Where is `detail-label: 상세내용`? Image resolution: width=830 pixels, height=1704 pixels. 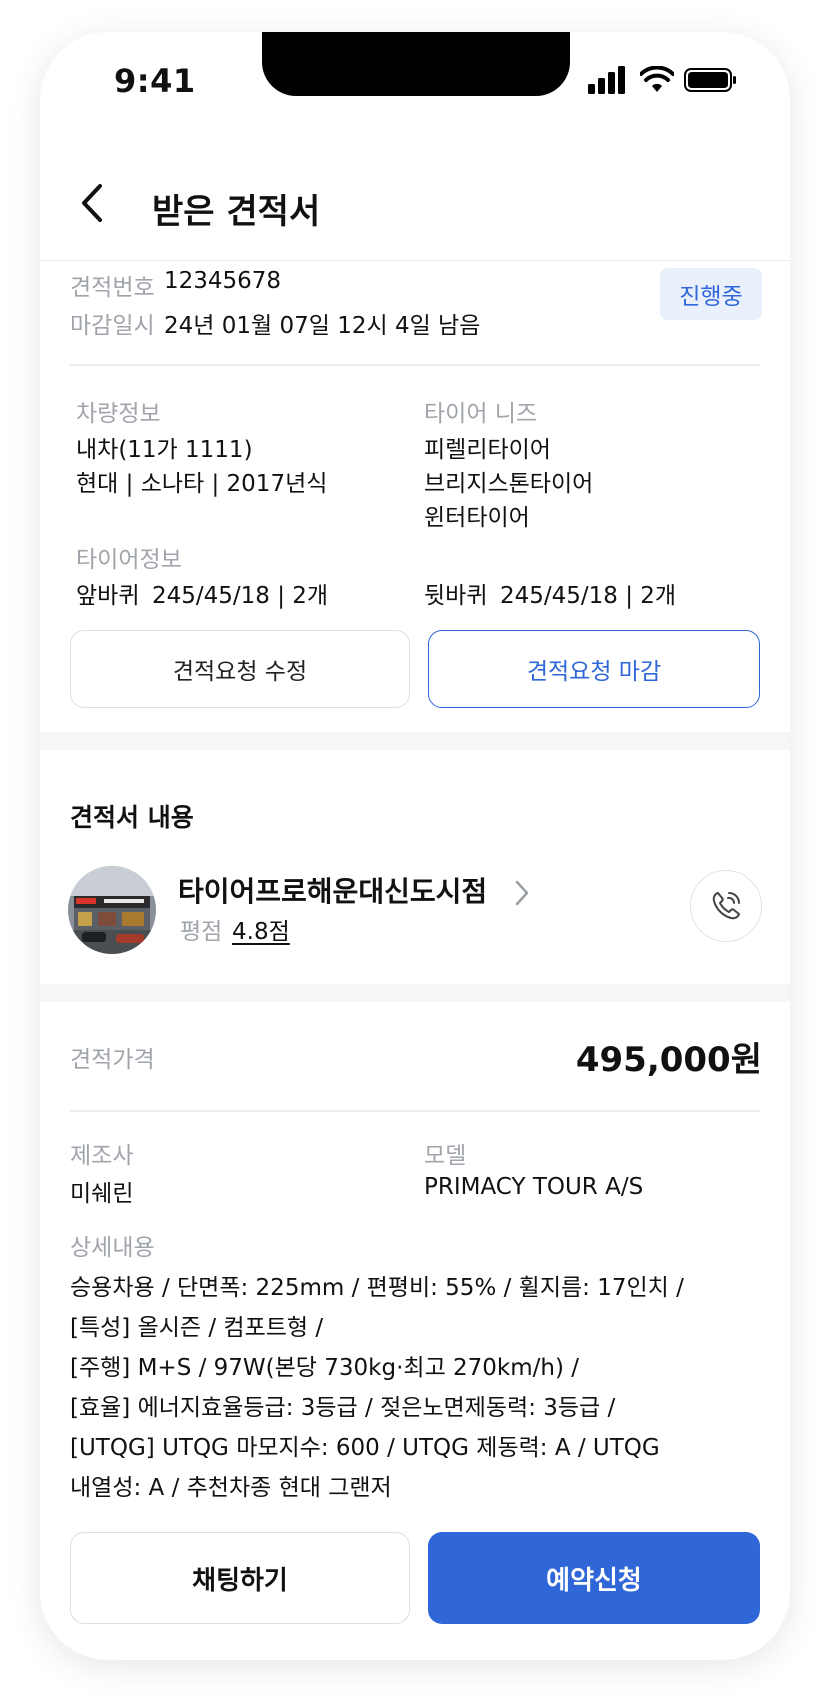
detail-label: 상세내용 is located at coordinates (112, 1248).